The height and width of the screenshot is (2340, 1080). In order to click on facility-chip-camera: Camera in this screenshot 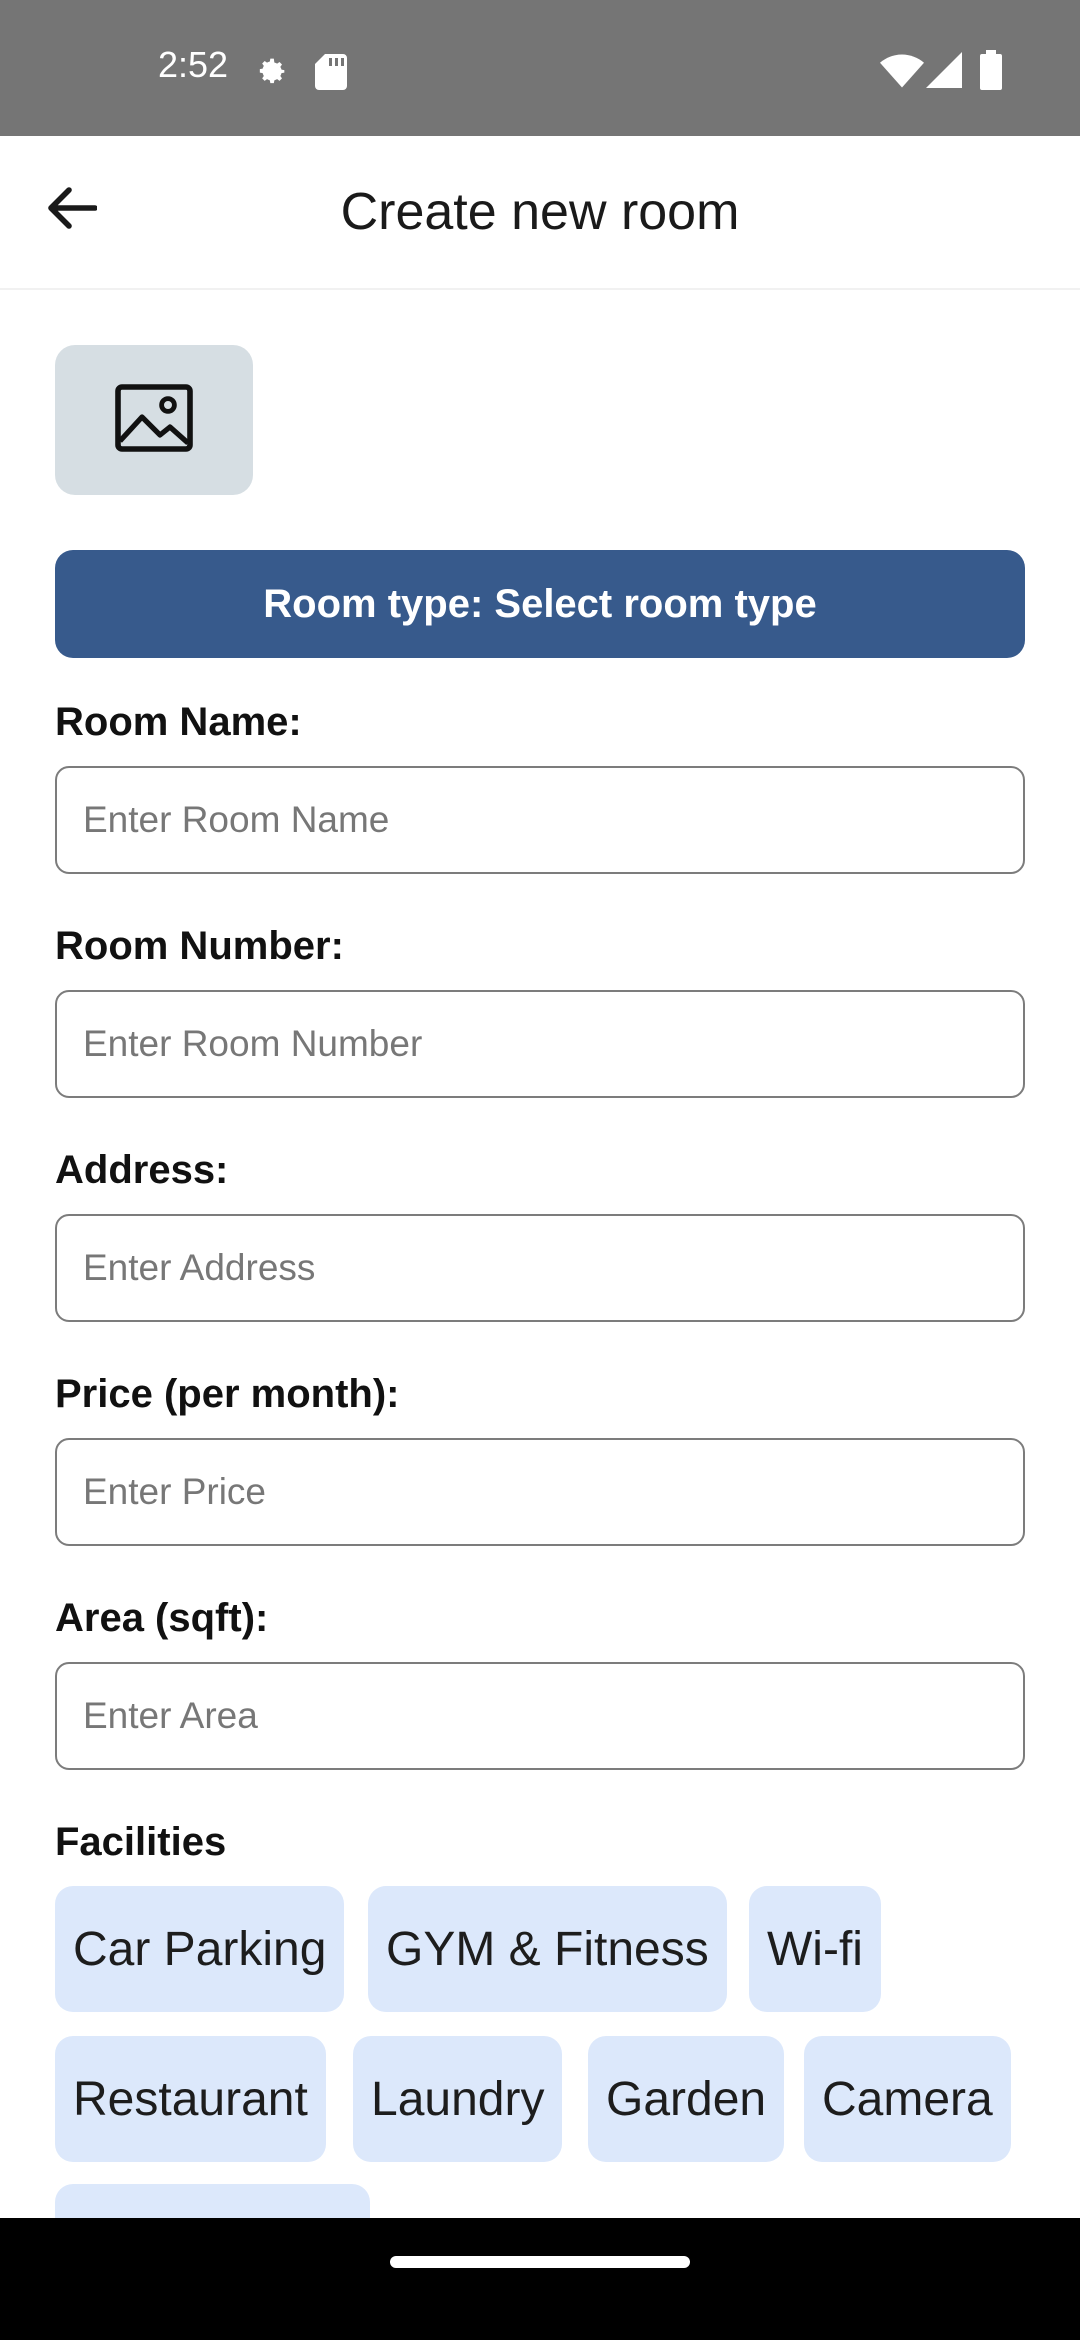, I will do `click(907, 2099)`.